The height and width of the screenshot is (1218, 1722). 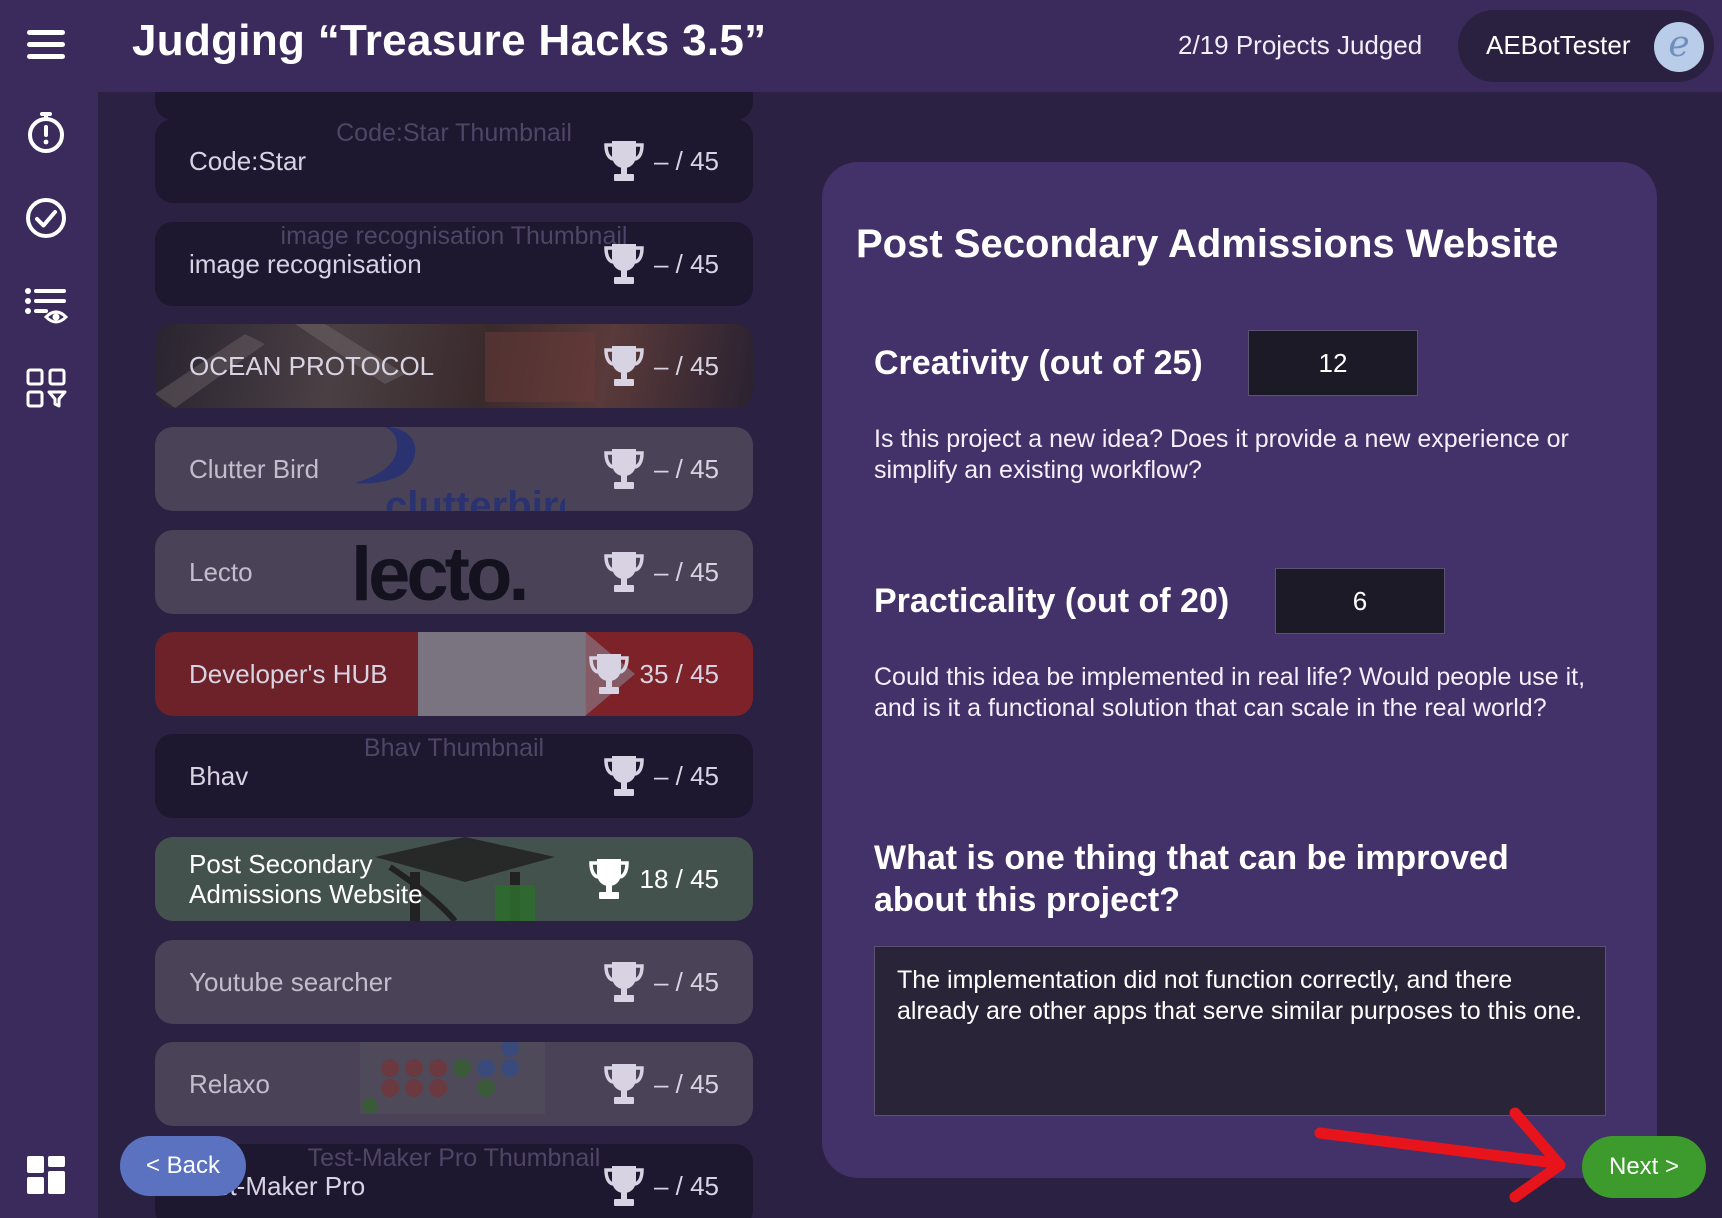 What do you see at coordinates (454, 674) in the screenshot?
I see `project-card-developers-hub: Developer's HUB 35 / 45` at bounding box center [454, 674].